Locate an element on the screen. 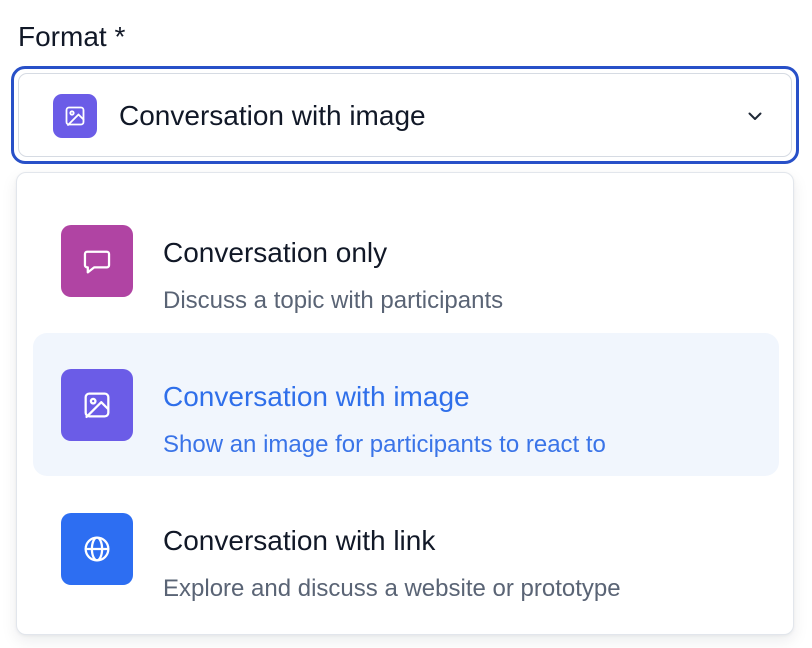 Image resolution: width=812 pixels, height=648 pixels. format-field-label: Format * is located at coordinates (72, 36).